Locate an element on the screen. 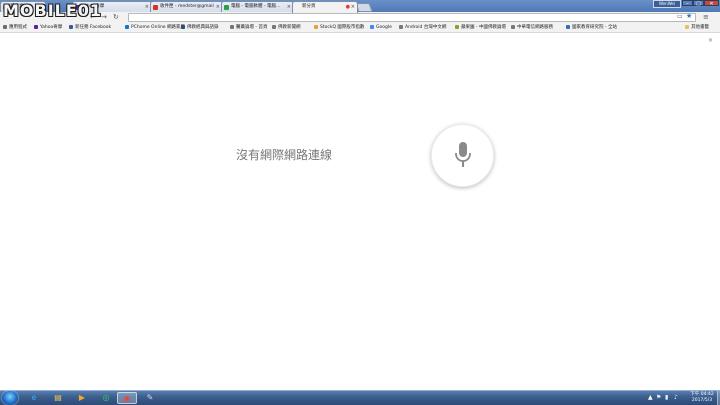 The height and width of the screenshot is (405, 720). bookmark-google: Google is located at coordinates (381, 28).